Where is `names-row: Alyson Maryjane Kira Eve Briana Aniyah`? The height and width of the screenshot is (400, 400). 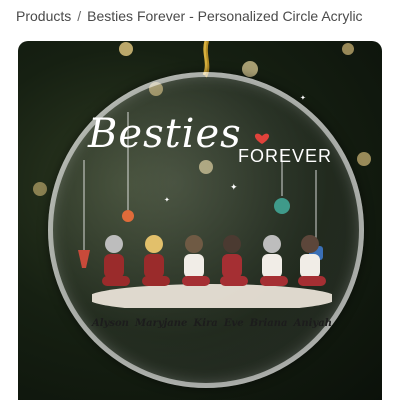
names-row: Alyson Maryjane Kira Eve Briana Aniyah is located at coordinates (212, 323).